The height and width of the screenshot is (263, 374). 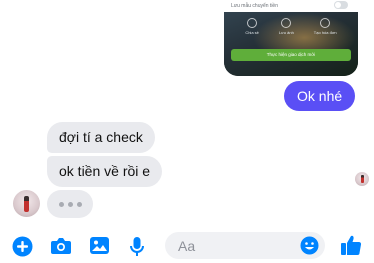 I want to click on incoming-message-bubble: ok tiền về rồi e, so click(x=105, y=171).